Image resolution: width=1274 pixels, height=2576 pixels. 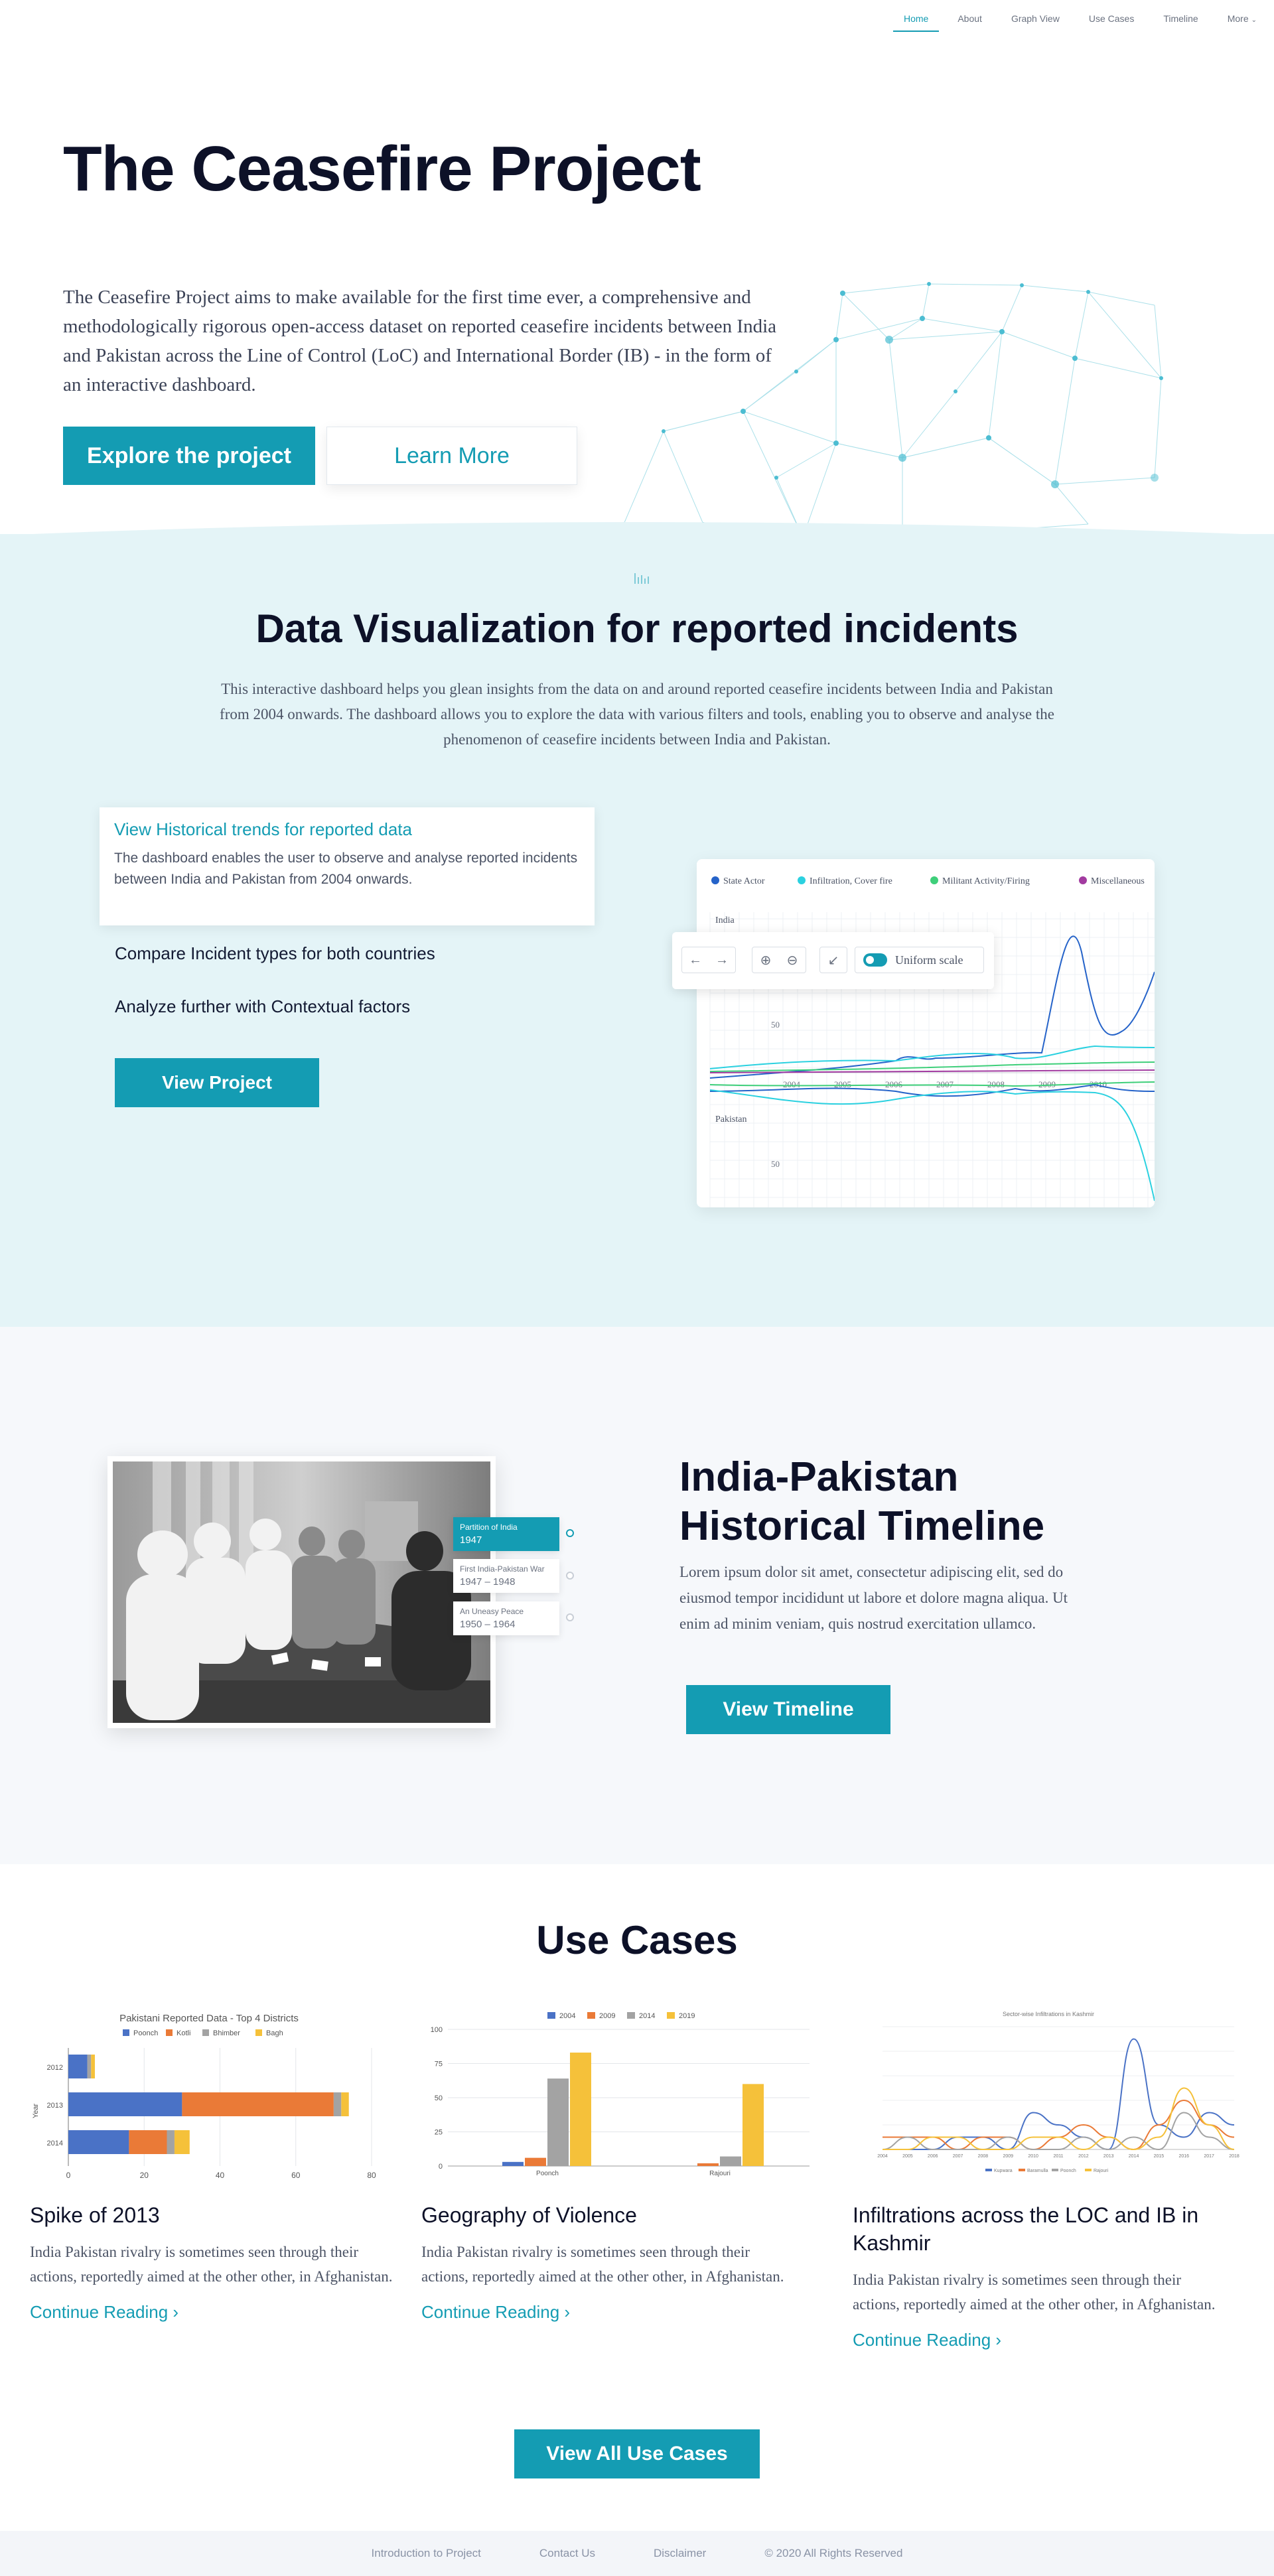 I want to click on x-tick-label: 2011, so click(x=1058, y=2156).